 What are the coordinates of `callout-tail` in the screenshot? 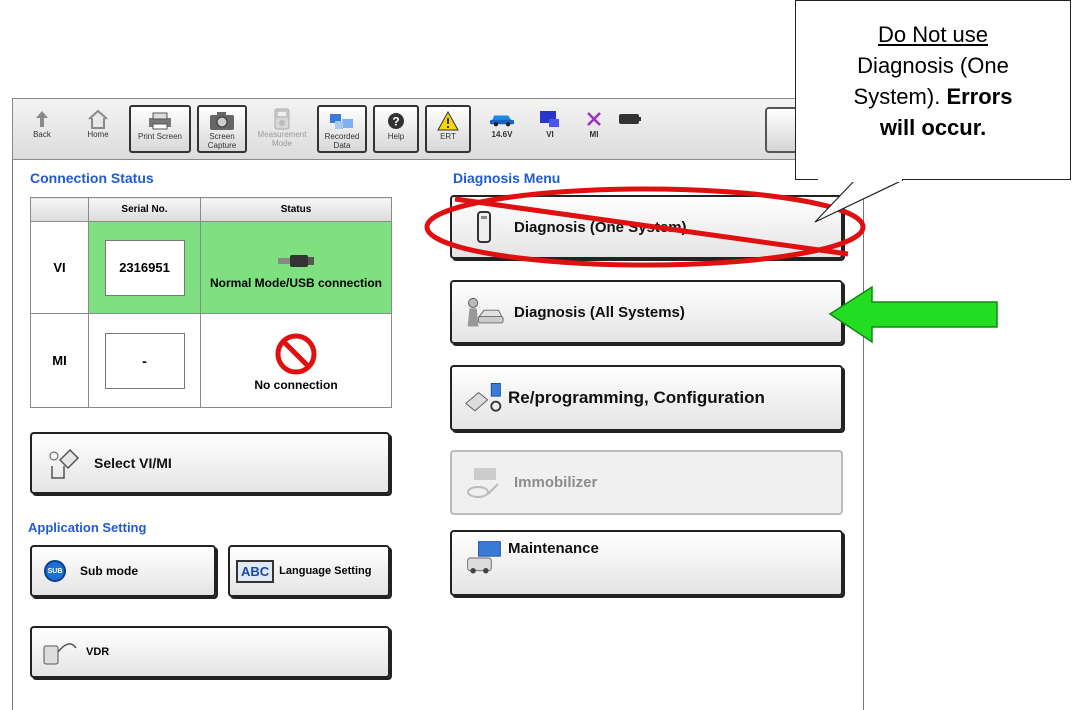 It's located at (859, 201).